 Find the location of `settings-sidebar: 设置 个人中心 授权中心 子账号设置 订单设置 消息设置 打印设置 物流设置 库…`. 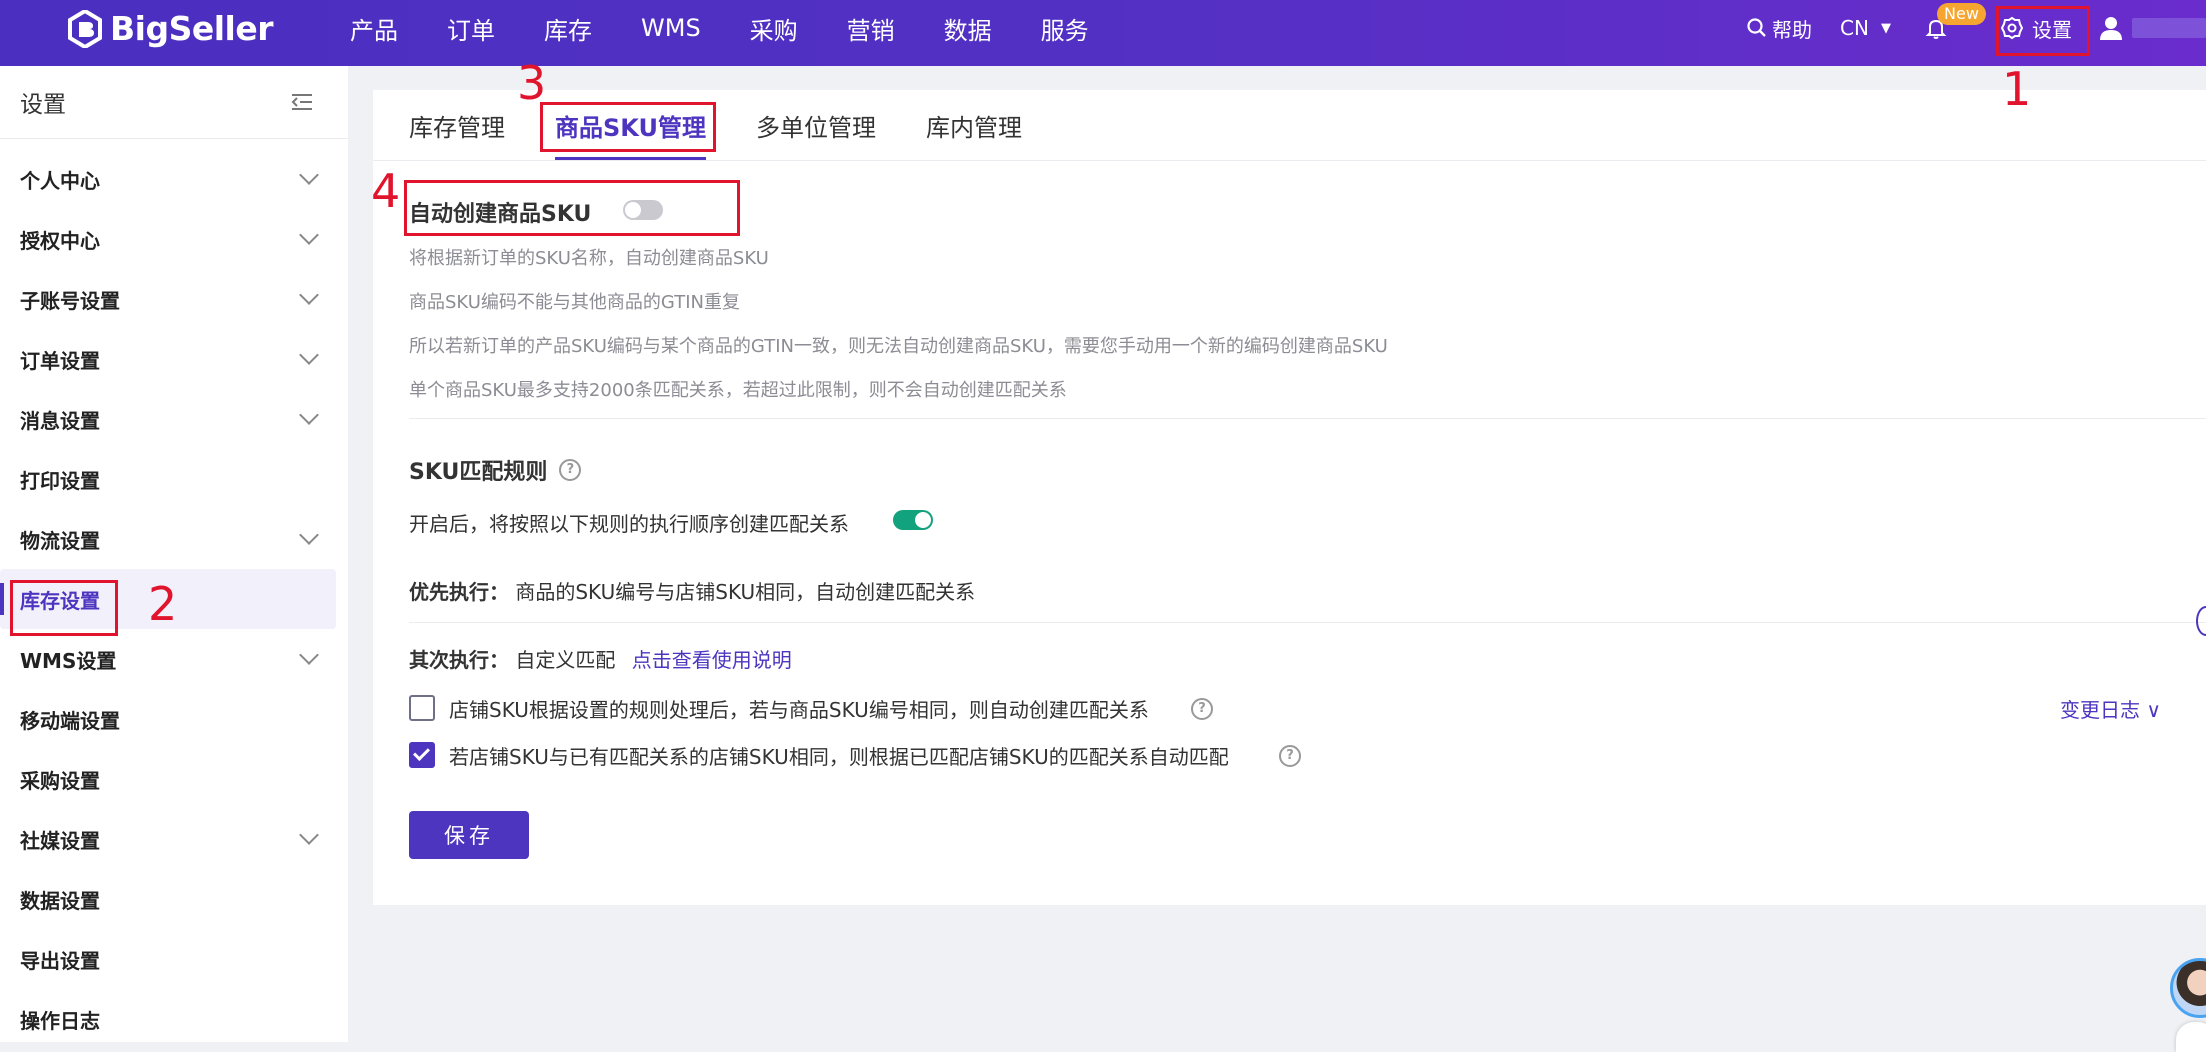

settings-sidebar: 设置 个人中心 授权中心 子账号设置 订单设置 消息设置 打印设置 物流设置 库… is located at coordinates (174, 554).